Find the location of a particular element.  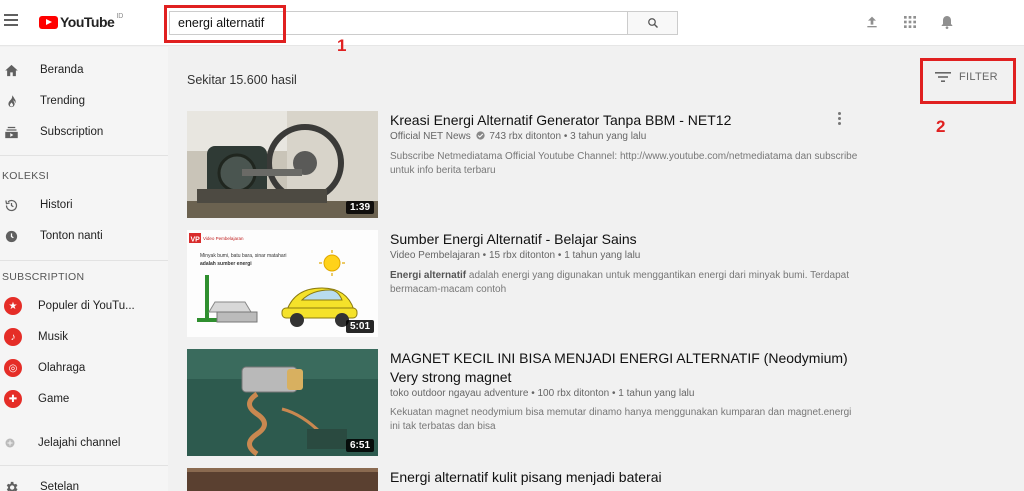

sidebar-item-trending: Trending is located at coordinates (84, 101).